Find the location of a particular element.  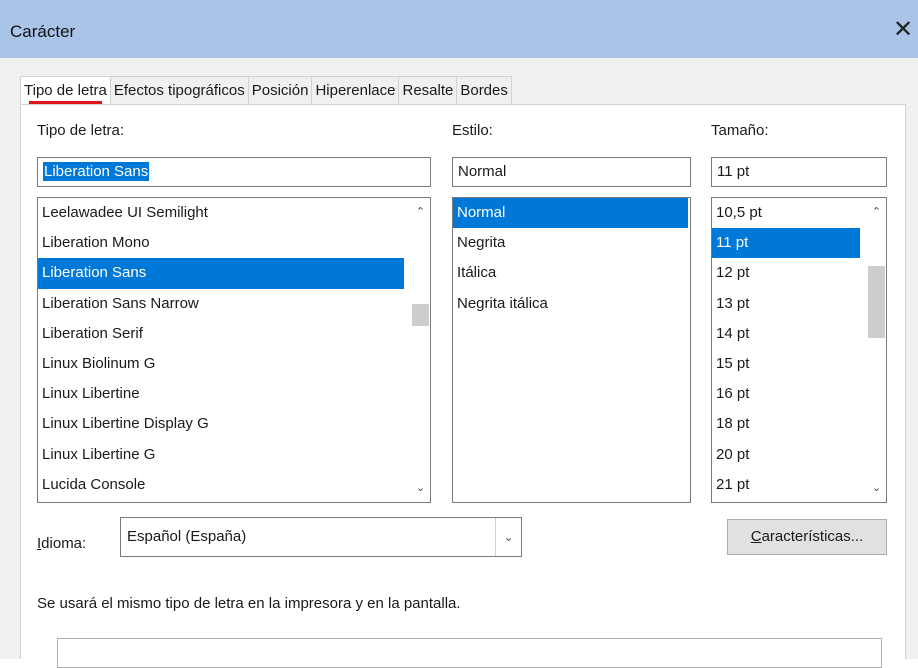

features-button-mnemonic: C is located at coordinates (756, 536).